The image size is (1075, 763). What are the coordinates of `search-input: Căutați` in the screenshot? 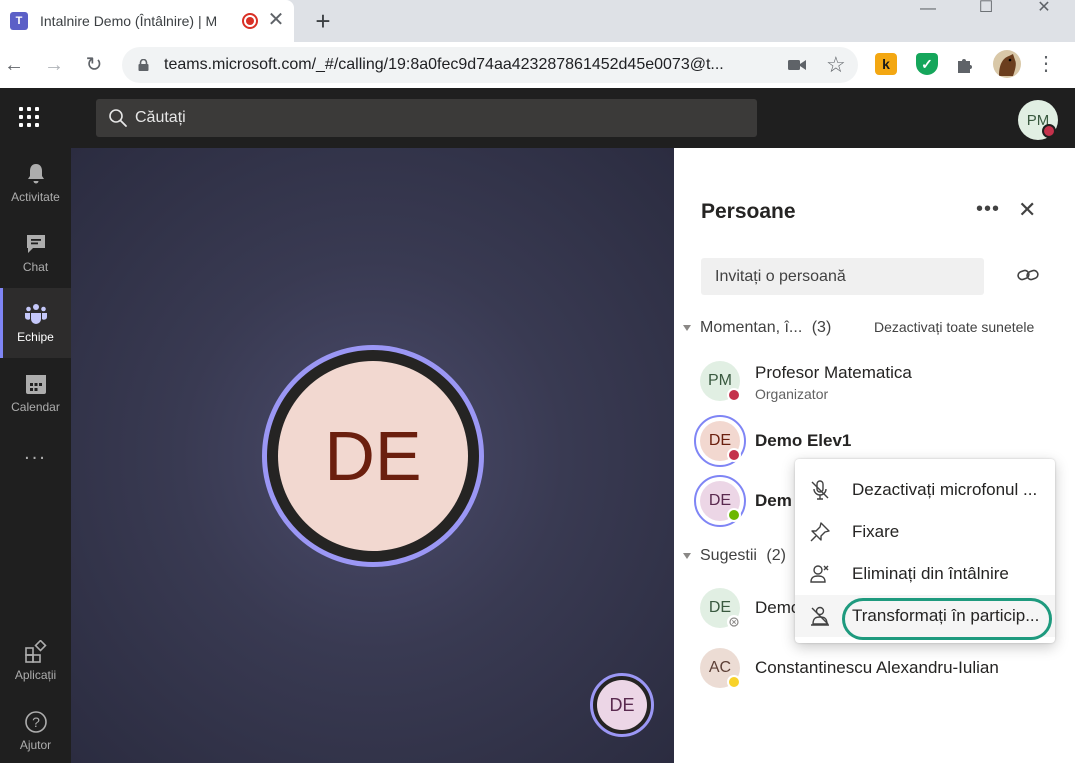 It's located at (426, 118).